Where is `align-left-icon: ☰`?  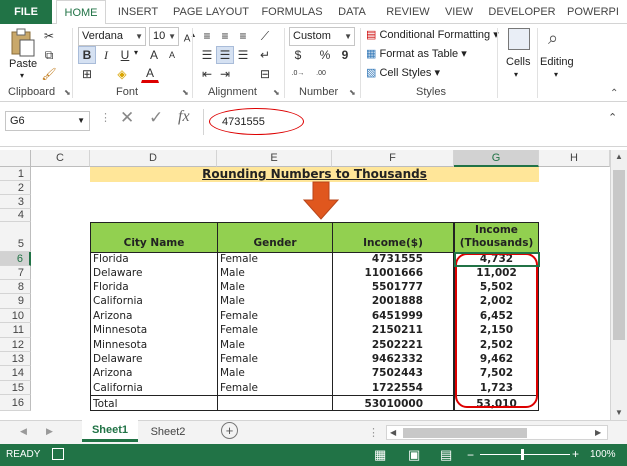 align-left-icon: ☰ is located at coordinates (207, 55).